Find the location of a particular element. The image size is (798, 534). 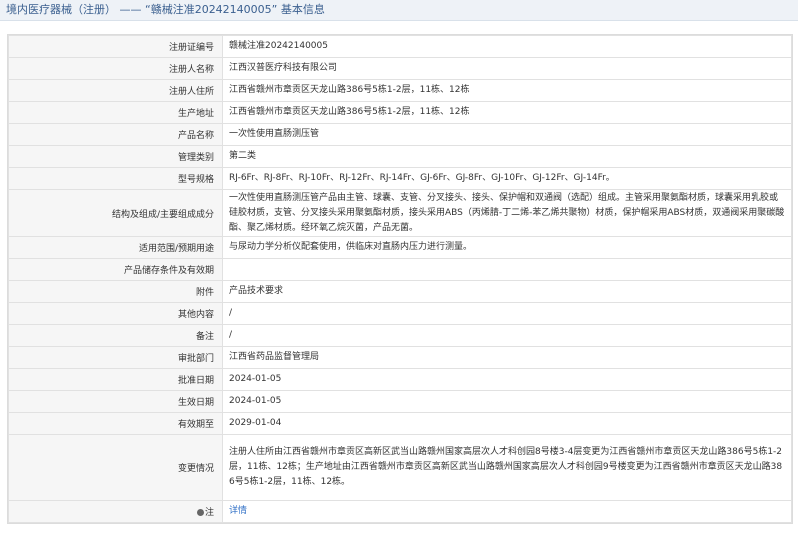

label-other-content: 其他内容 is located at coordinates (115, 313).